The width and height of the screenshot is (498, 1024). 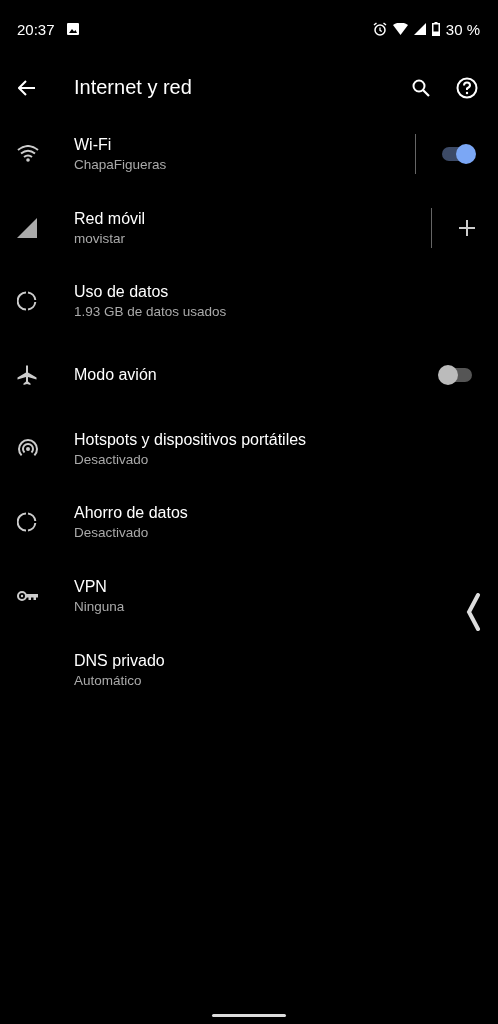 What do you see at coordinates (116, 374) in the screenshot?
I see `item-title: Modo avión` at bounding box center [116, 374].